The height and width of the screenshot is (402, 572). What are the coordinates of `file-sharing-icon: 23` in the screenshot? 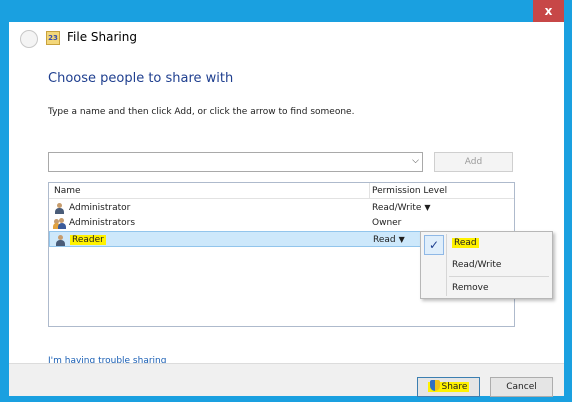 It's located at (53, 38).